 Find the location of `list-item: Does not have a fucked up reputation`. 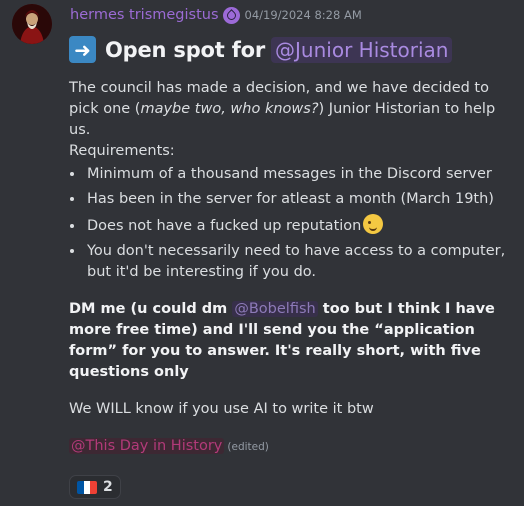

list-item: Does not have a fucked up reputation is located at coordinates (302, 225).